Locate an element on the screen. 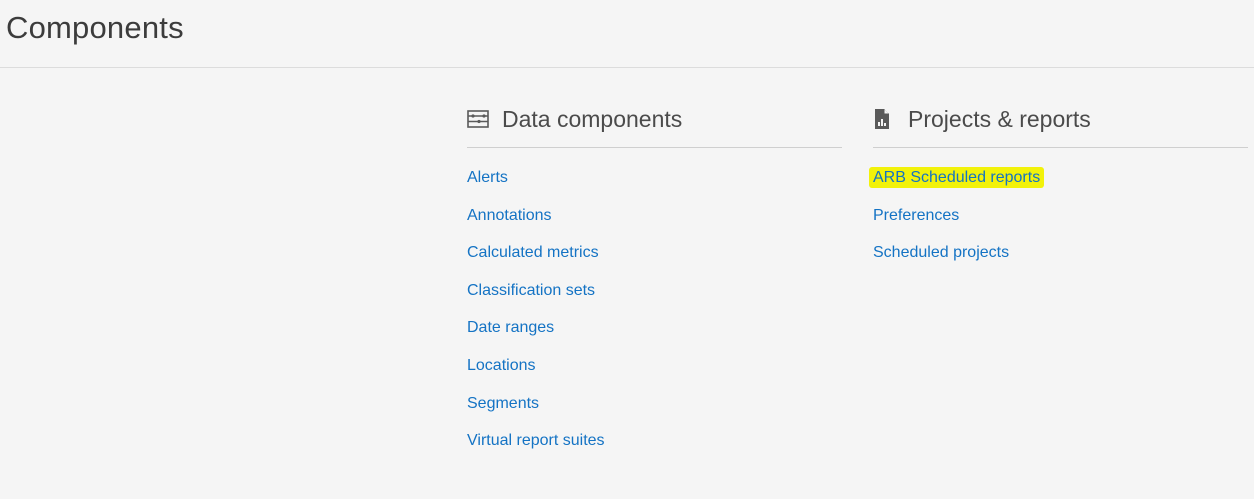 The height and width of the screenshot is (499, 1254). list-item: Preferences is located at coordinates (1060, 225).